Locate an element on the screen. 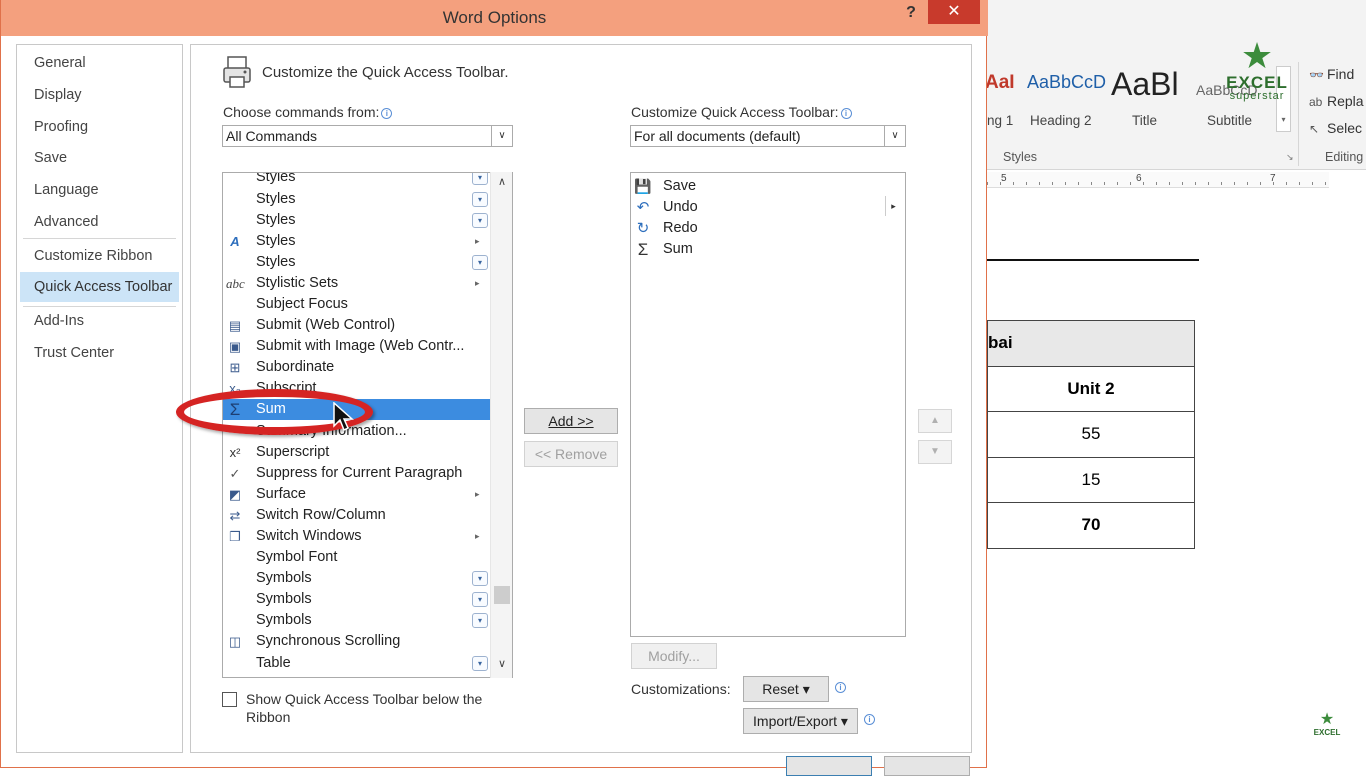 Image resolution: width=1366 pixels, height=776 pixels. save-icon: 💾 is located at coordinates (643, 186).